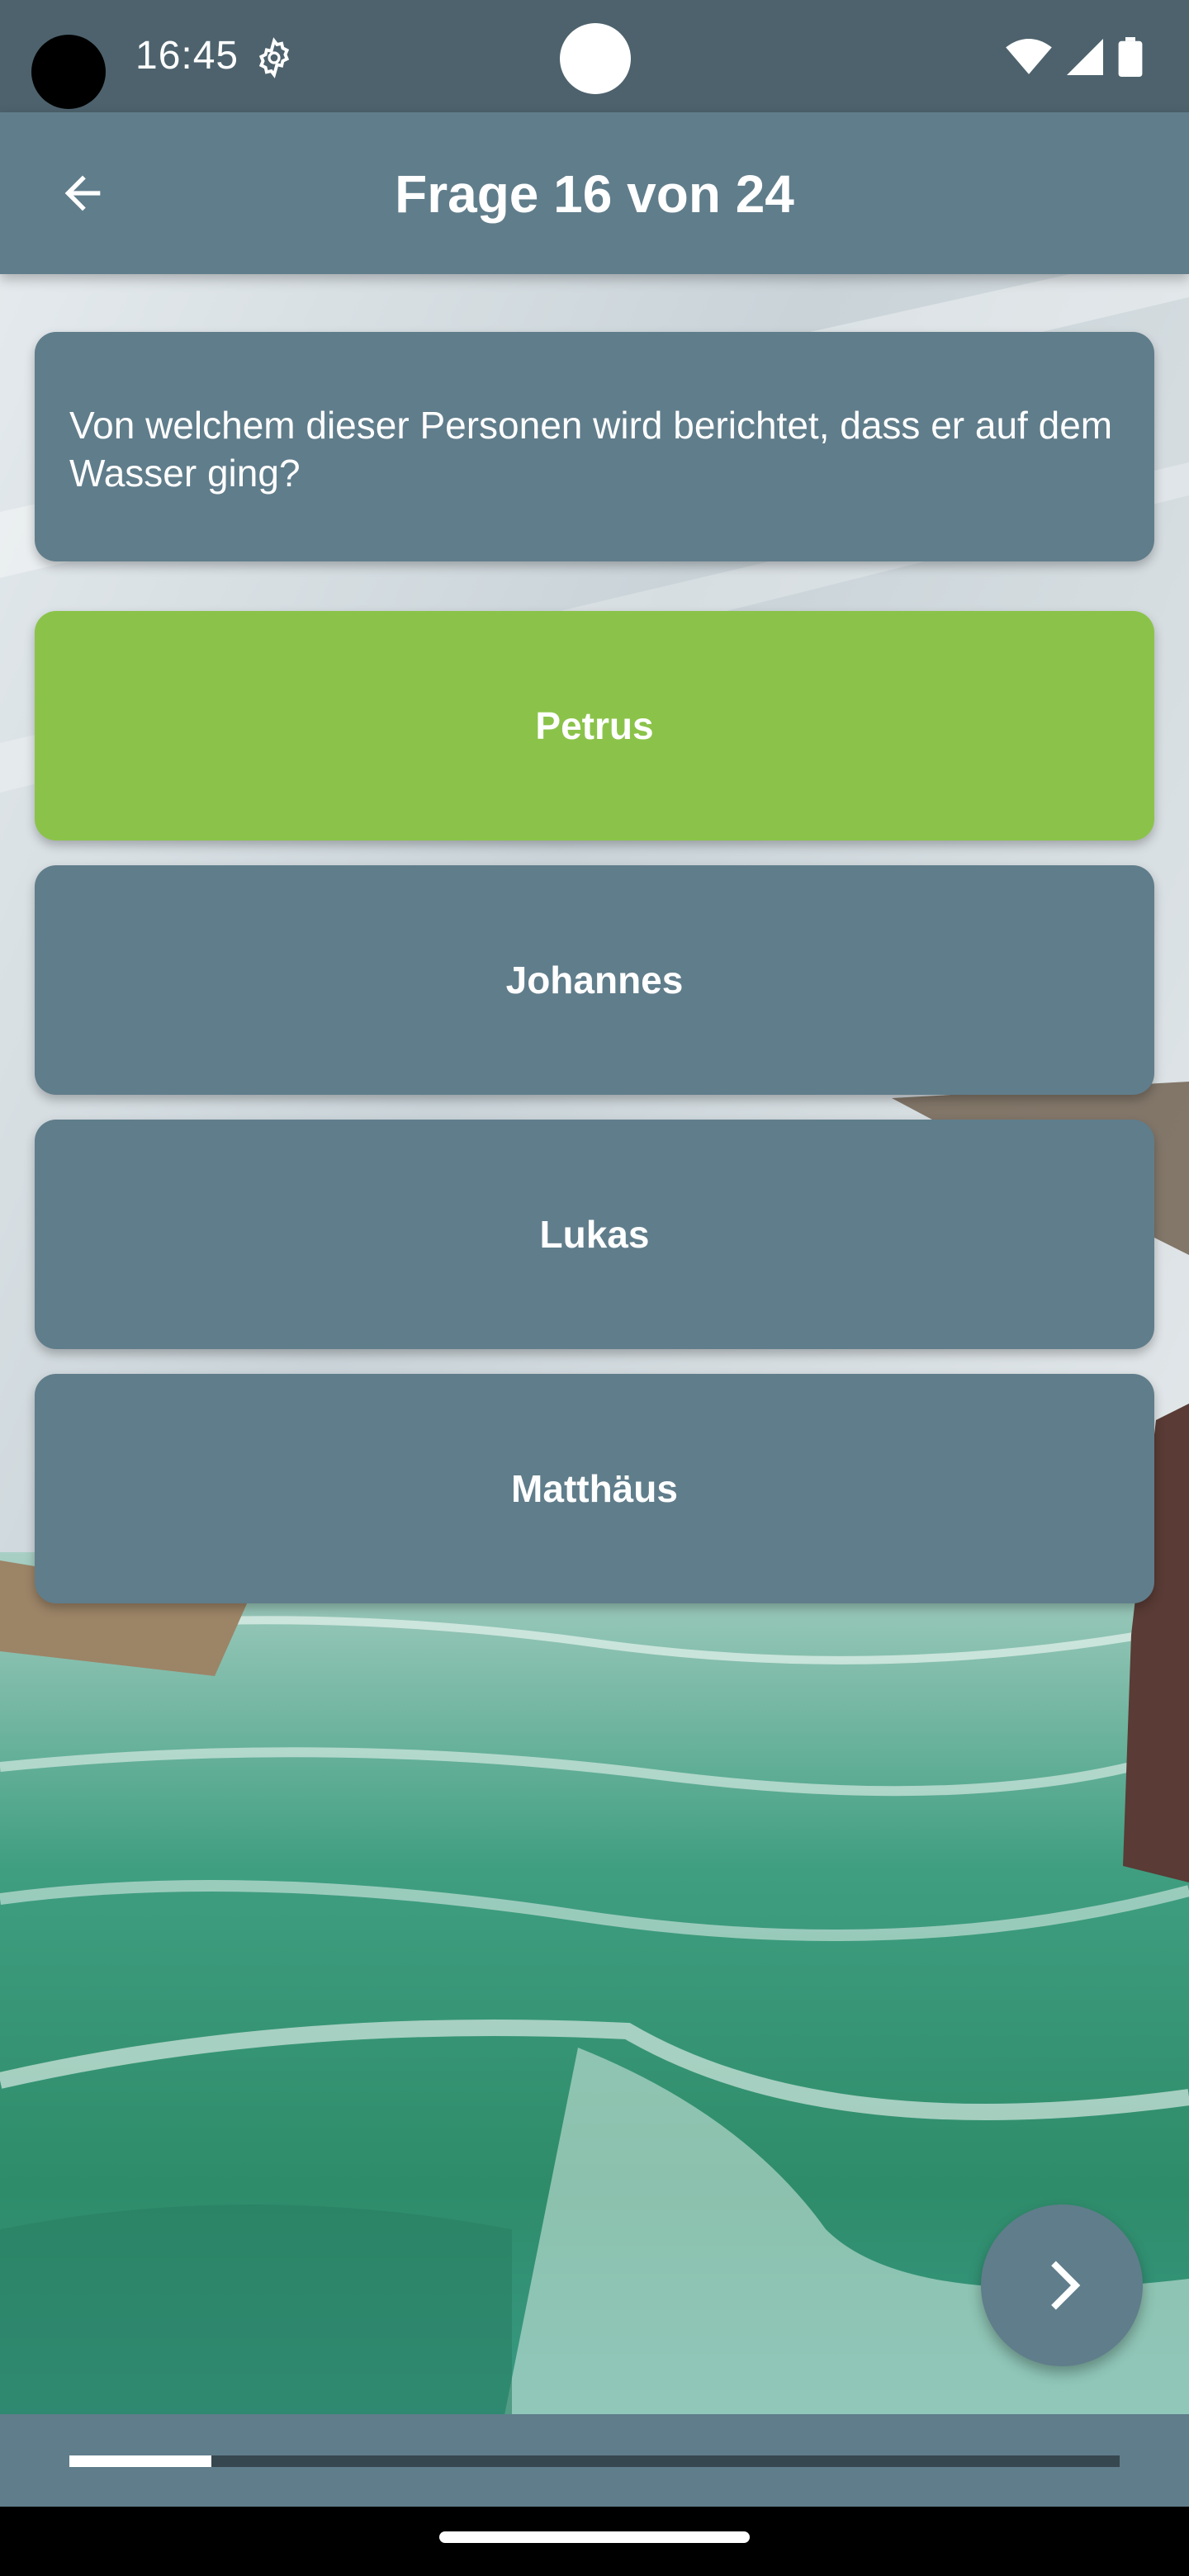 The image size is (1189, 2576). I want to click on system-navigation-bar, so click(594, 2541).